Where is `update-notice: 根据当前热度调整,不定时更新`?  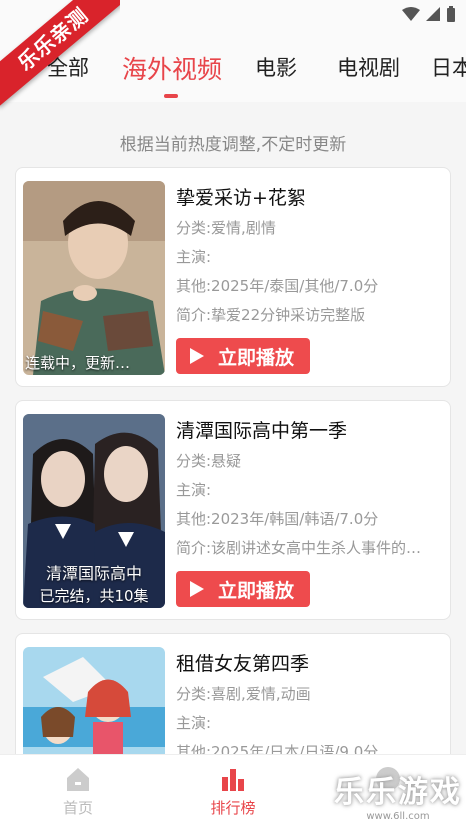
update-notice: 根据当前热度调整,不定时更新 is located at coordinates (233, 145).